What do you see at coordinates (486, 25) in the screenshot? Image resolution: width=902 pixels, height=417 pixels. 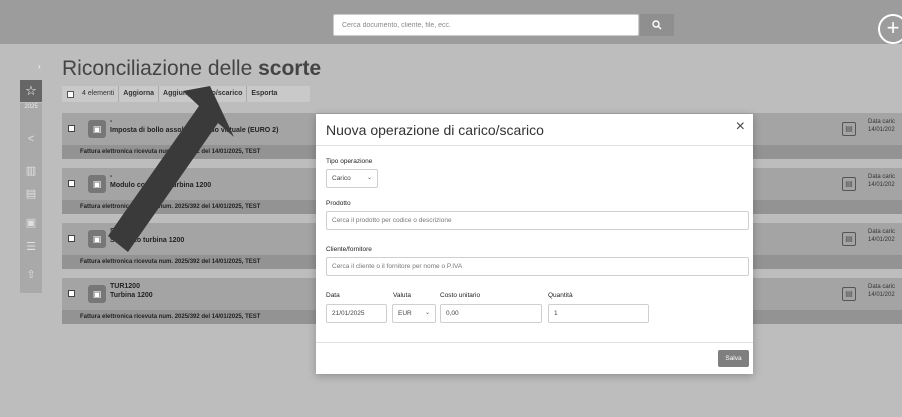 I see `search-input` at bounding box center [486, 25].